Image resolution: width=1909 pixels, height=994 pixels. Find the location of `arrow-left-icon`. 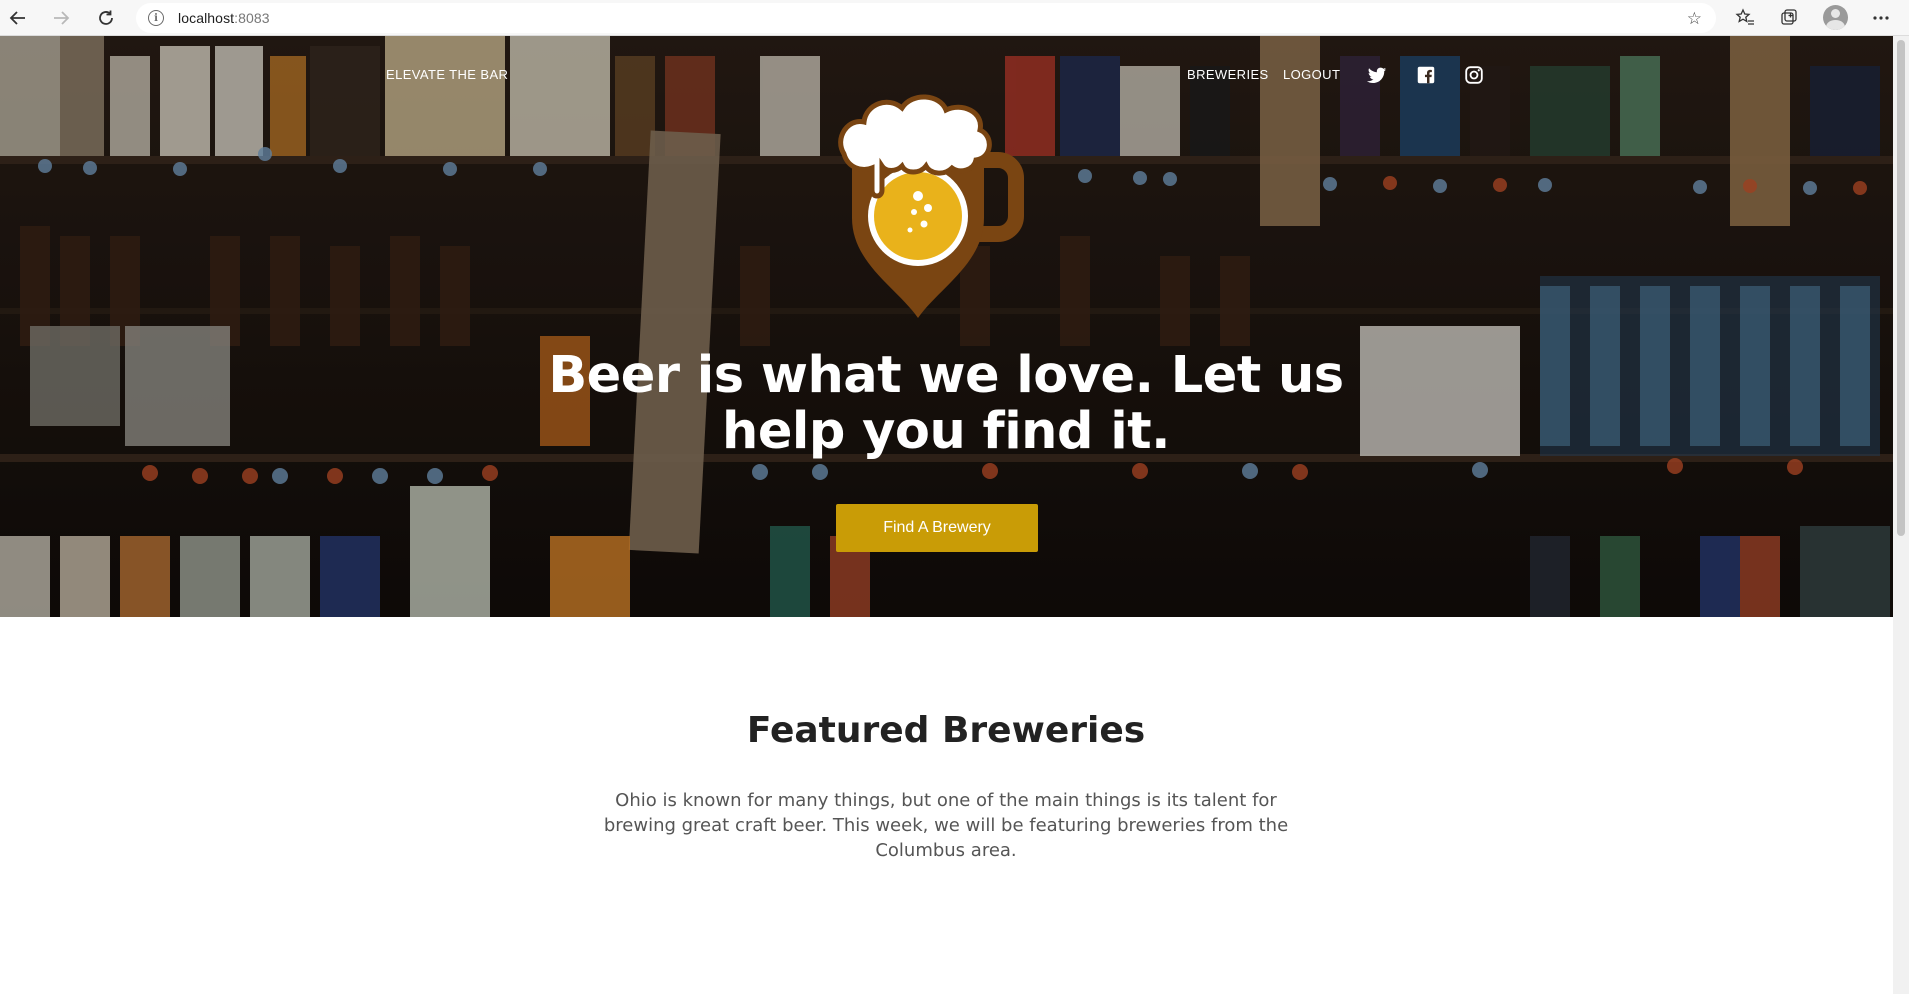

arrow-left-icon is located at coordinates (17, 18).